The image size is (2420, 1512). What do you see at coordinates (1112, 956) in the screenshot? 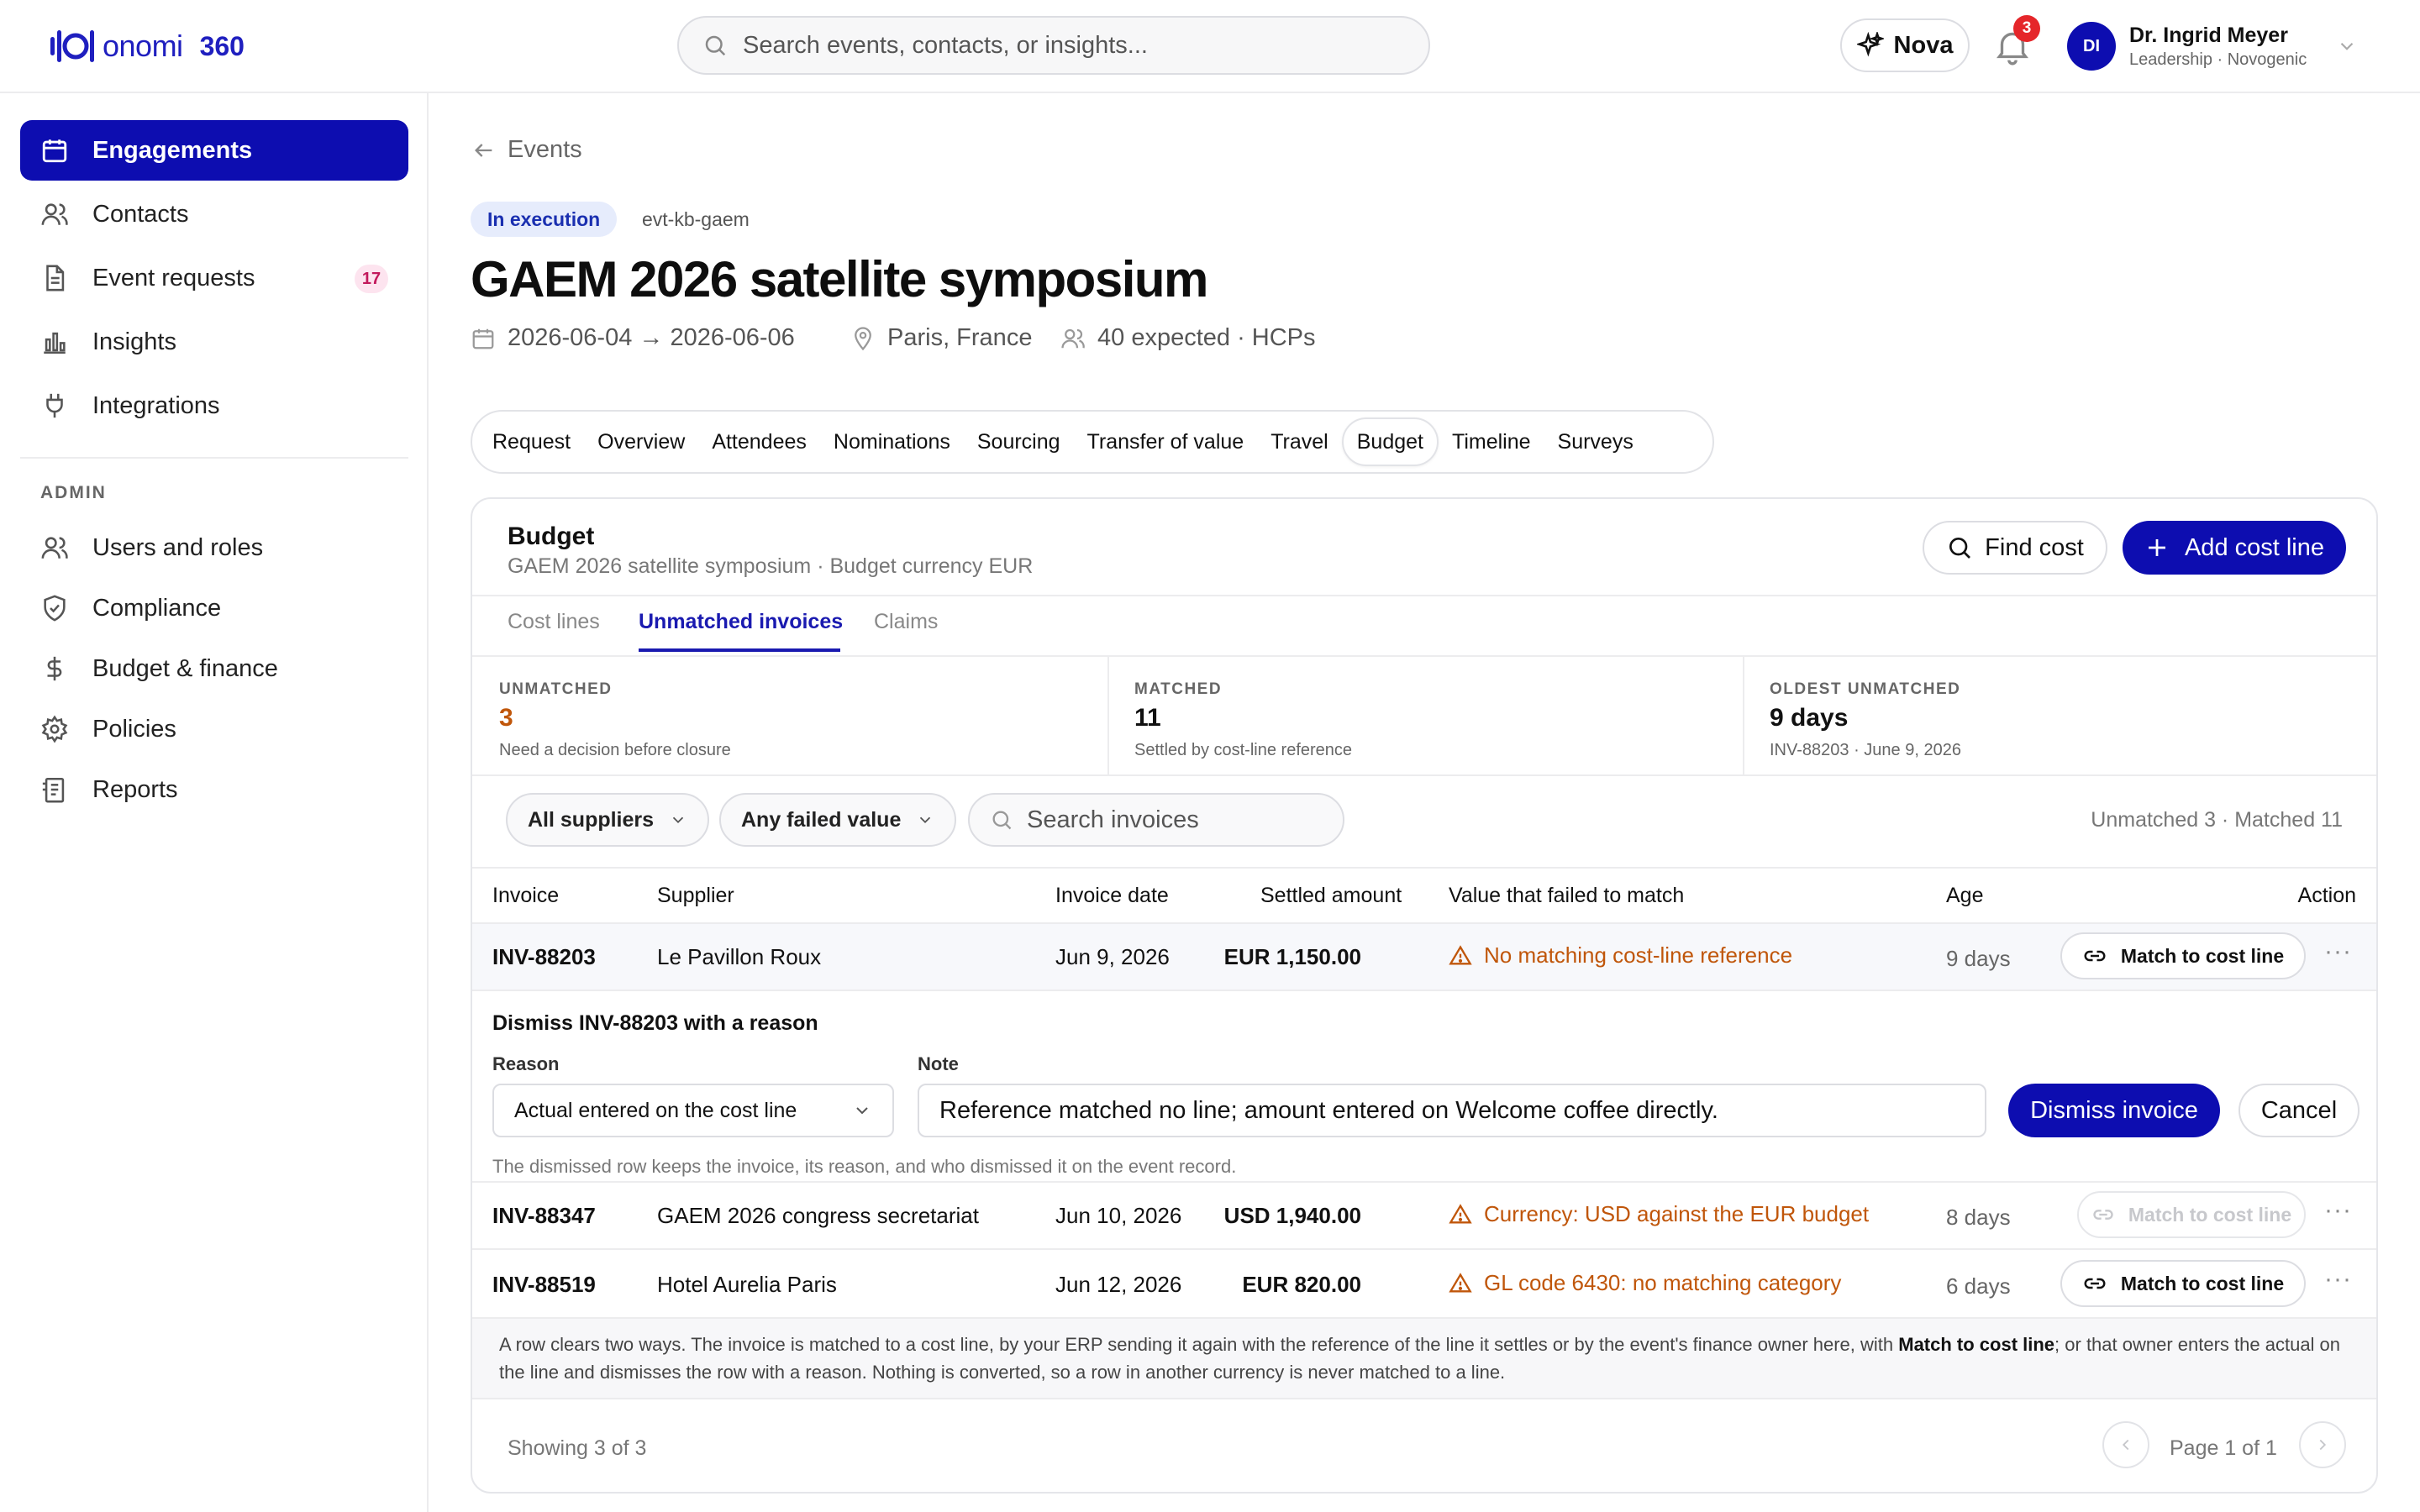
I see `invoice-date: Jun 9, 2026` at bounding box center [1112, 956].